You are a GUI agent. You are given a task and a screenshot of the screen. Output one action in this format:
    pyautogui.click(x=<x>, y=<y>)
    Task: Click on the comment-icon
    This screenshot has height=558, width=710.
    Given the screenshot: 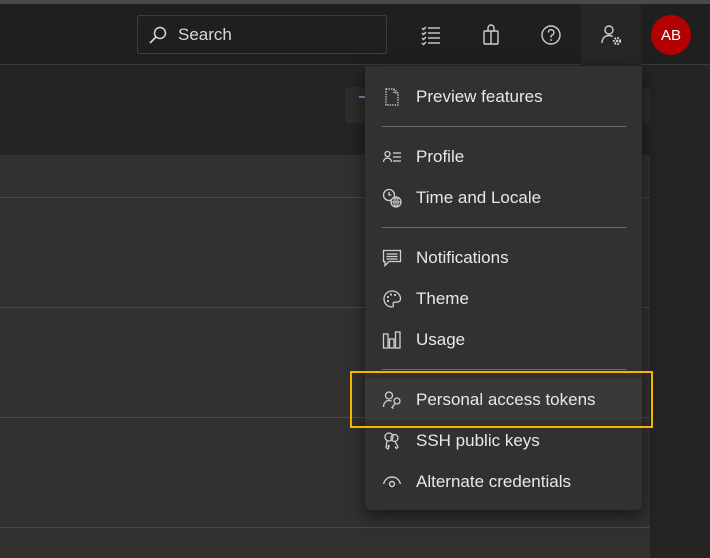 What is the action you would take?
    pyautogui.click(x=392, y=258)
    